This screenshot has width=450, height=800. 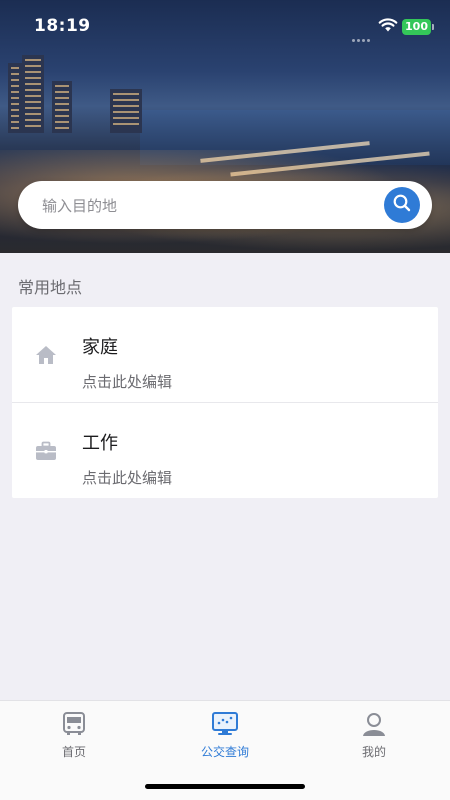 I want to click on battery-indicator: 100, so click(x=418, y=27).